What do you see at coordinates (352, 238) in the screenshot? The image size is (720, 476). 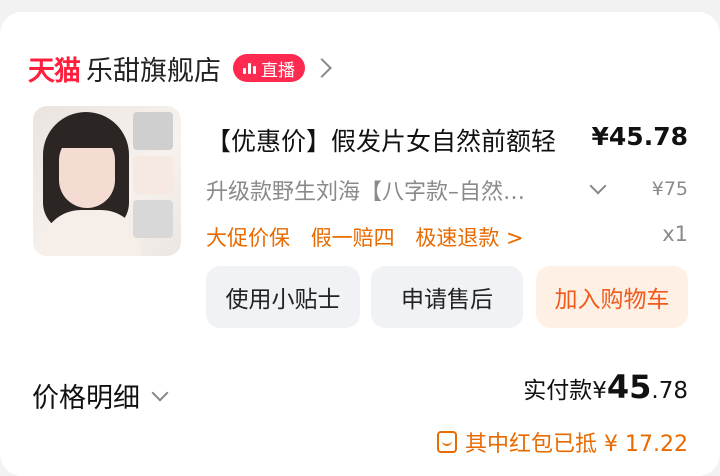 I see `promo-tag: 假一赔四` at bounding box center [352, 238].